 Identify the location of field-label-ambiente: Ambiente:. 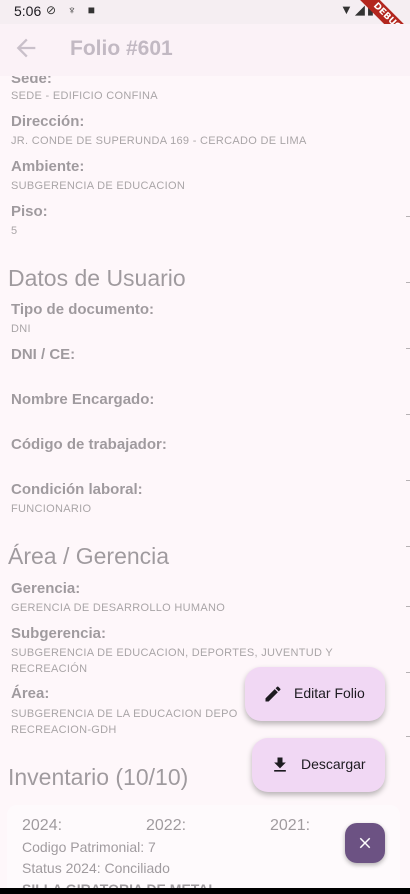
(48, 166).